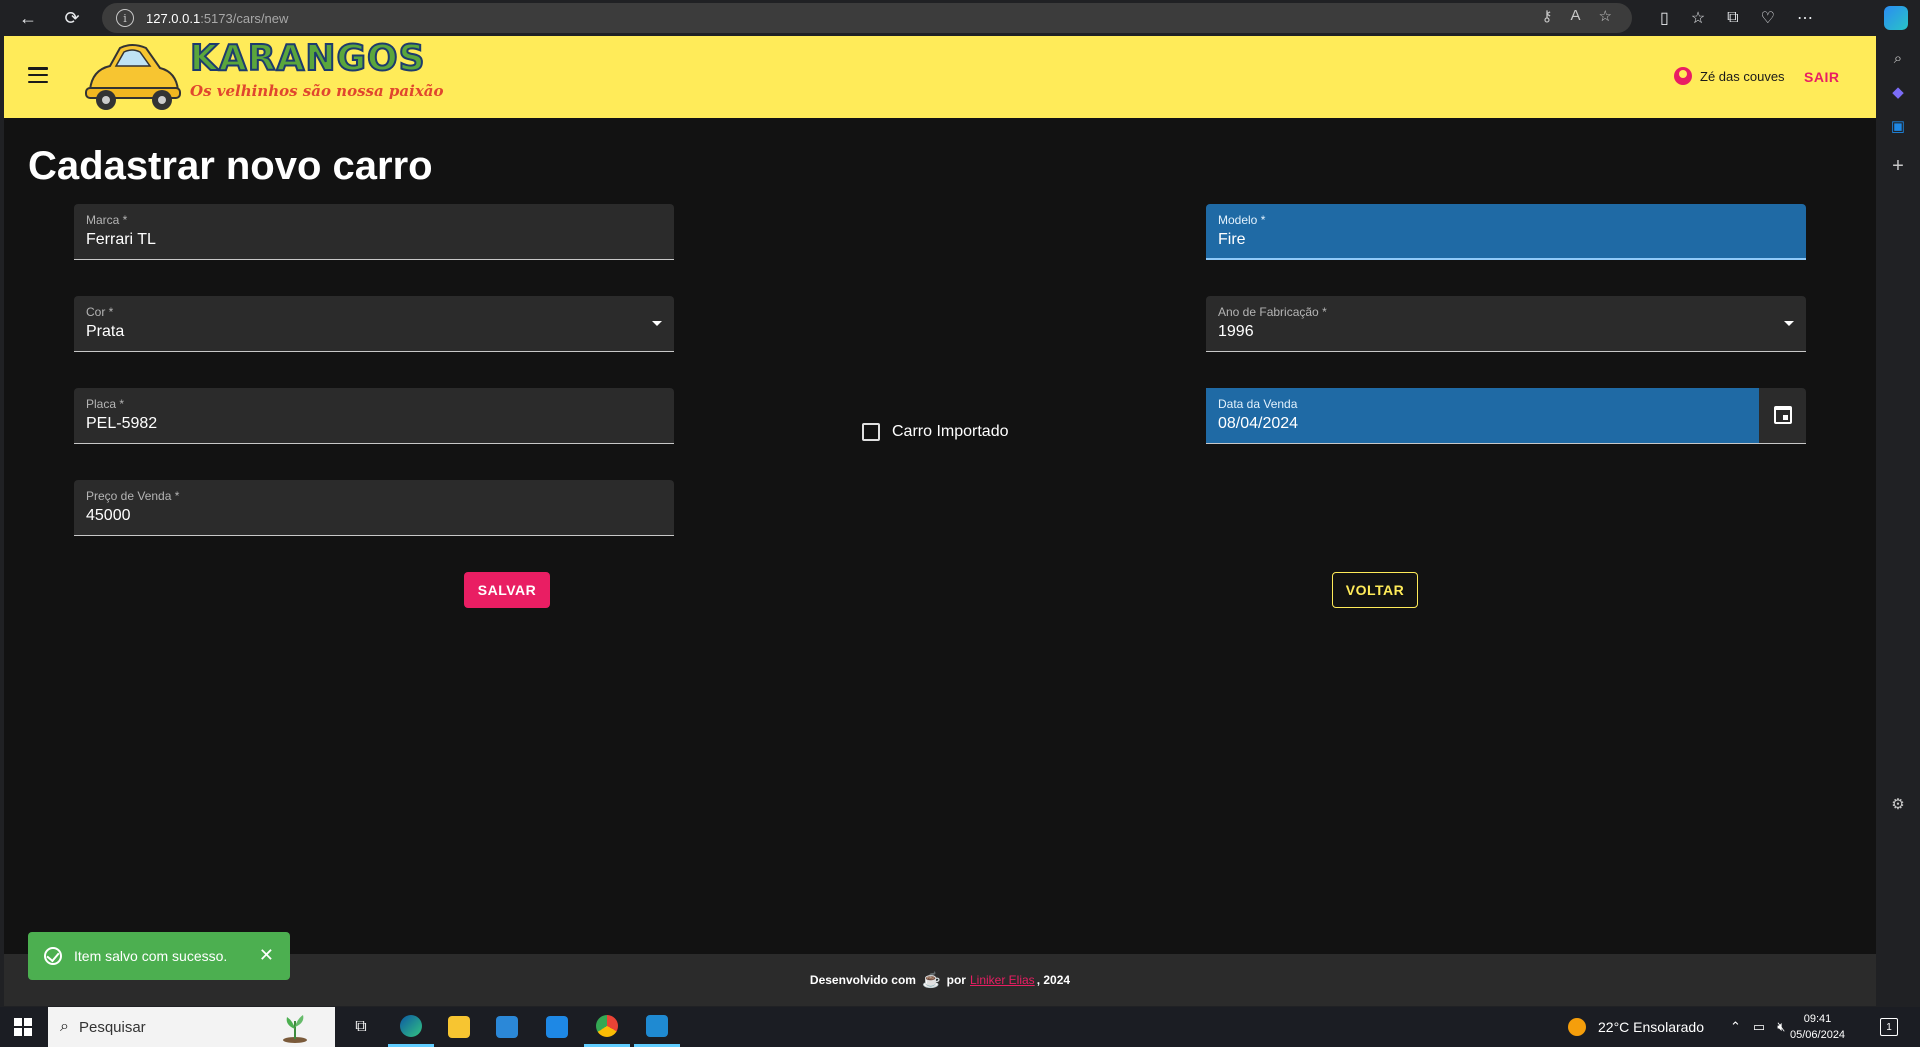  What do you see at coordinates (1236, 331) in the screenshot?
I see `ano-value: 1996` at bounding box center [1236, 331].